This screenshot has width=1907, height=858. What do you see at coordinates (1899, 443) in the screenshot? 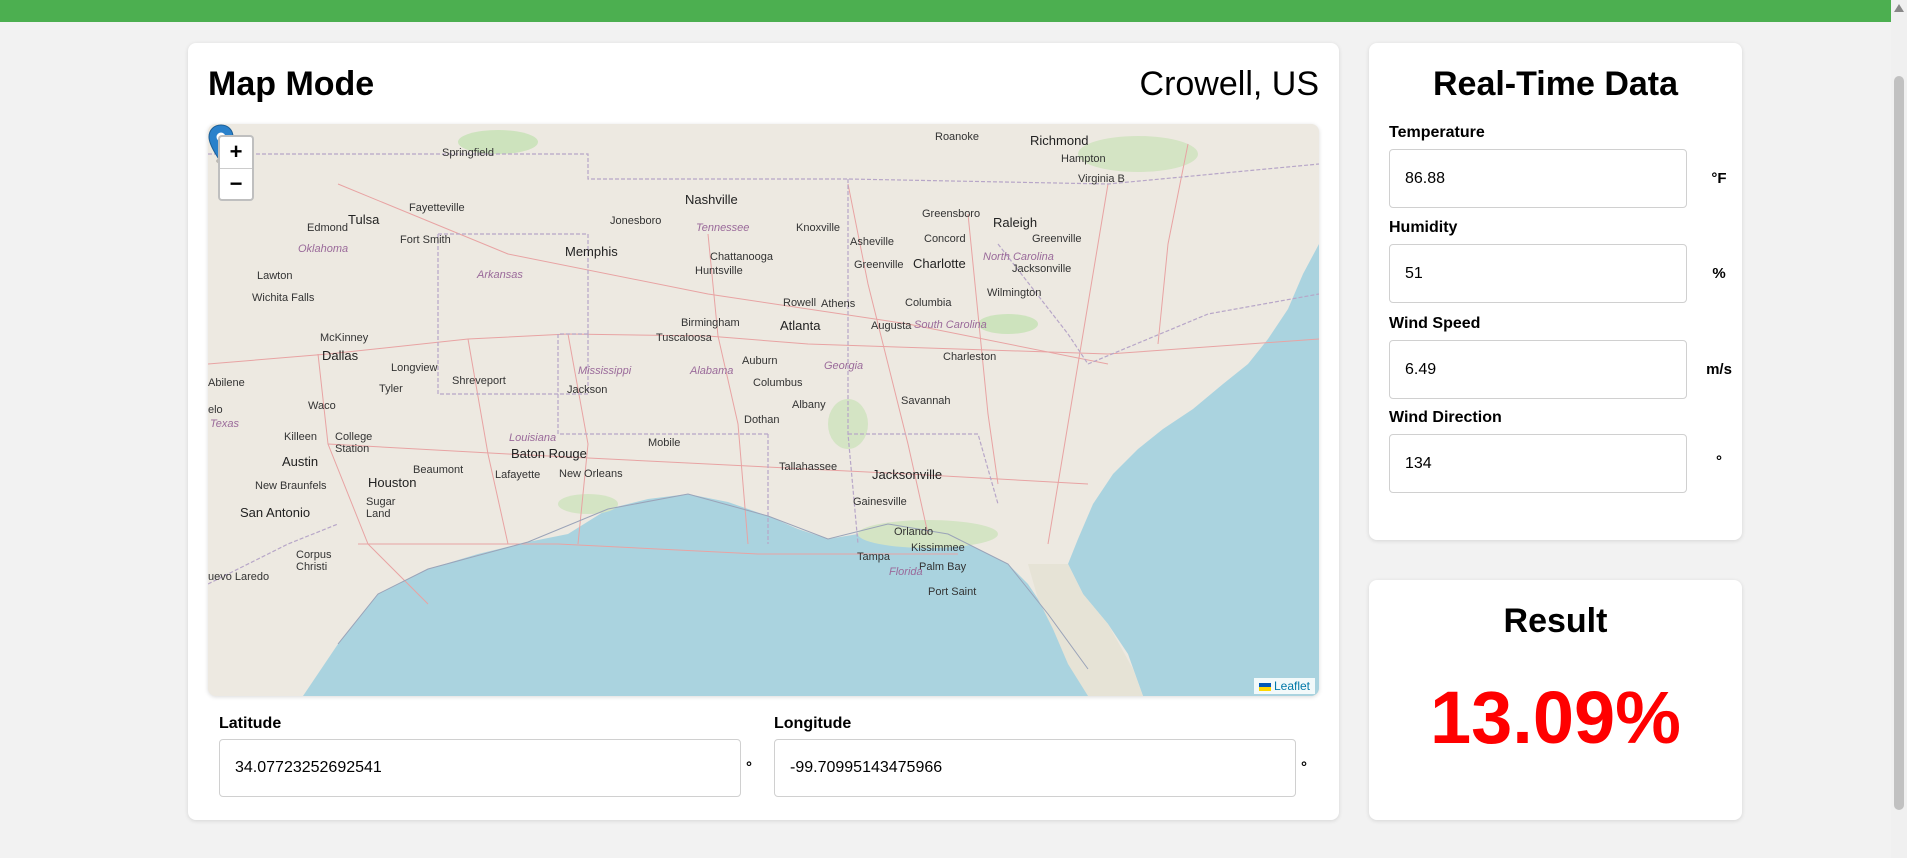
I see `scroll-thumb` at bounding box center [1899, 443].